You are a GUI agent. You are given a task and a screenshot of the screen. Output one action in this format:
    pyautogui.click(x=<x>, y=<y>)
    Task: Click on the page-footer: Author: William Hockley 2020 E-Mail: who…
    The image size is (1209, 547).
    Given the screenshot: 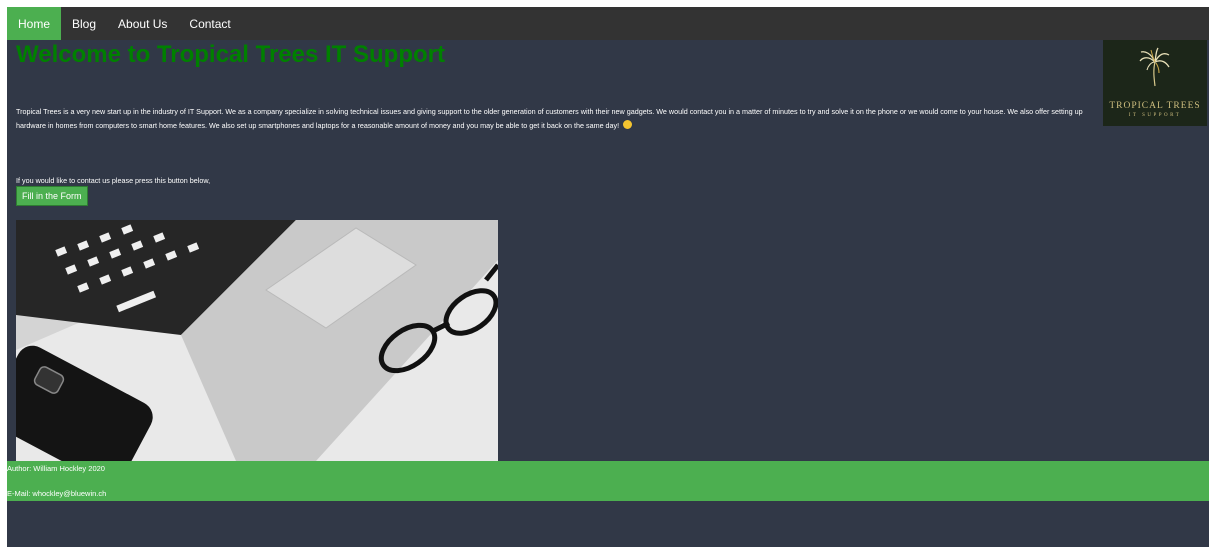 What is the action you would take?
    pyautogui.click(x=608, y=481)
    